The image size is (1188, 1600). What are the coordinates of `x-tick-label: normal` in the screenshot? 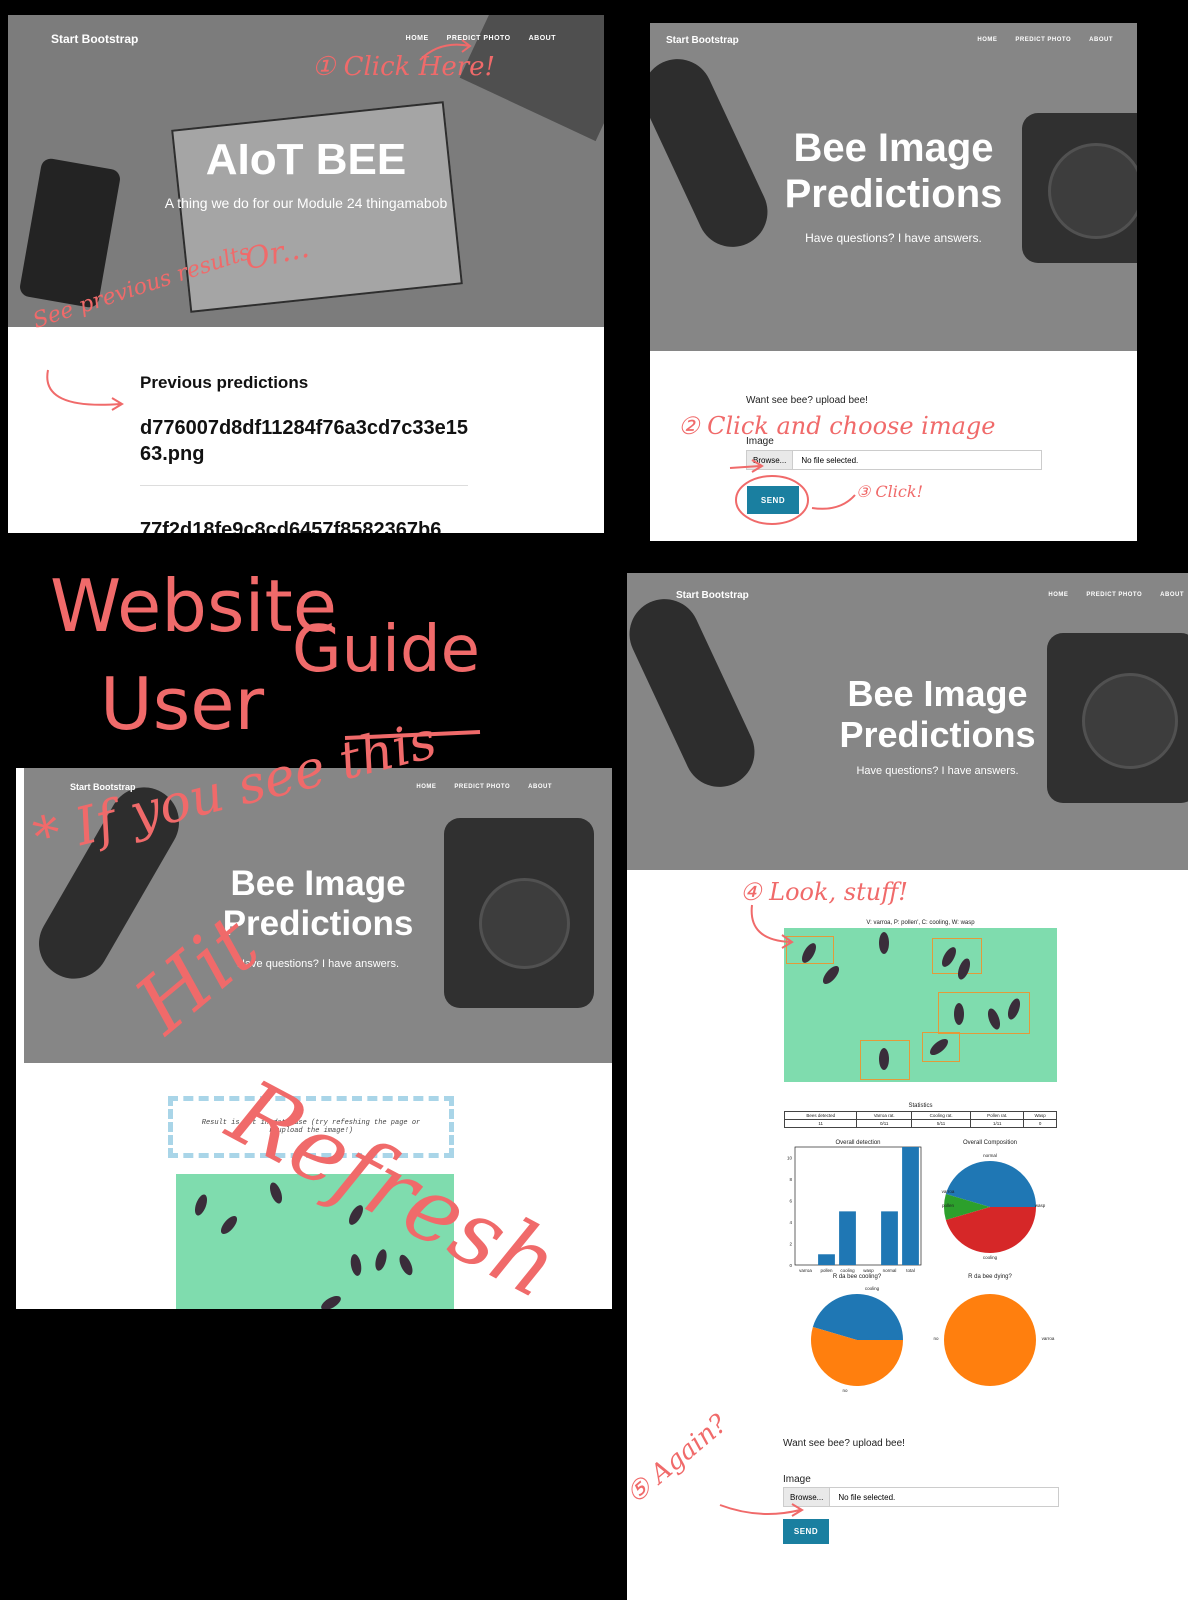 It's located at (890, 1270).